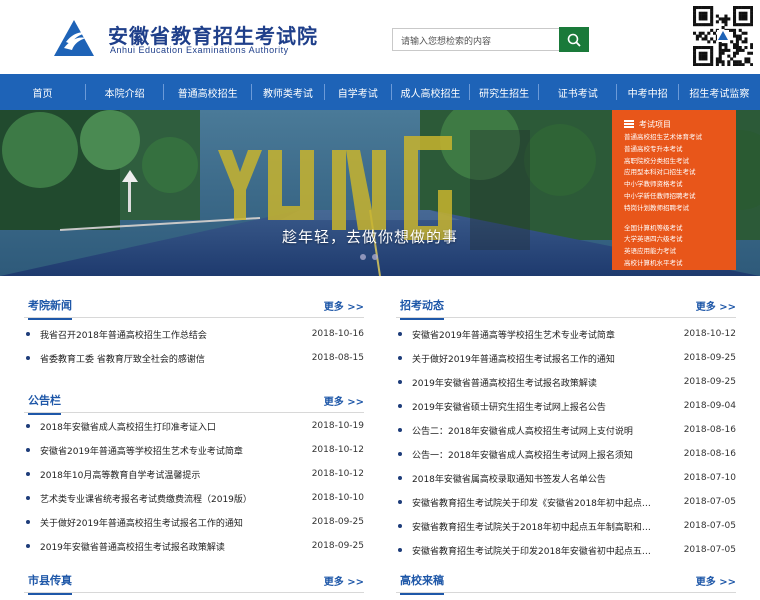 This screenshot has height=600, width=760. Describe the element at coordinates (74, 38) in the screenshot. I see `site-logo-icon` at that location.